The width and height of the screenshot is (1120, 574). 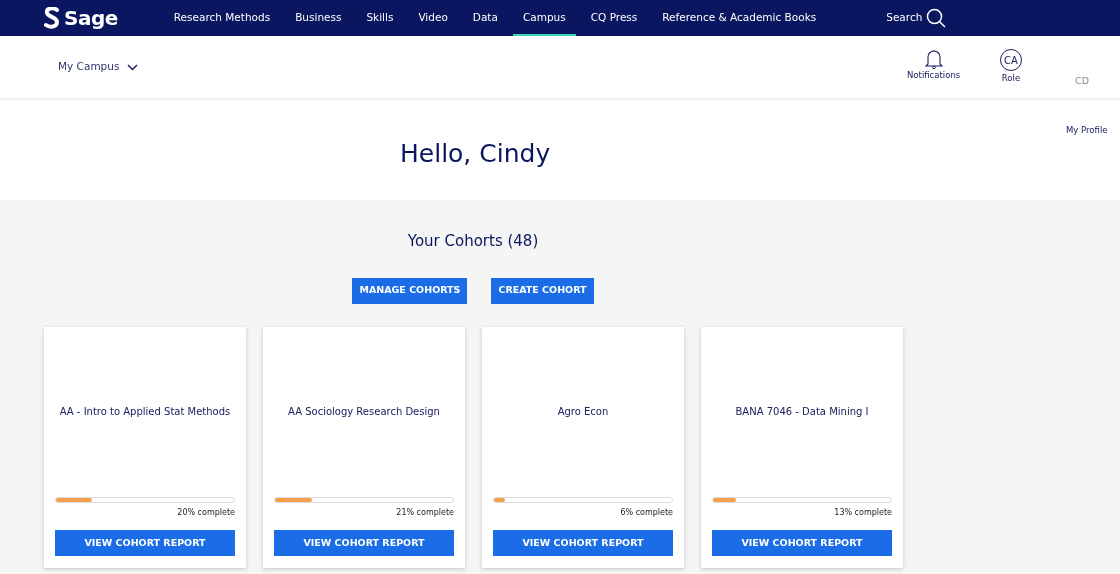 I want to click on progress-label: 13% complete, so click(x=862, y=512).